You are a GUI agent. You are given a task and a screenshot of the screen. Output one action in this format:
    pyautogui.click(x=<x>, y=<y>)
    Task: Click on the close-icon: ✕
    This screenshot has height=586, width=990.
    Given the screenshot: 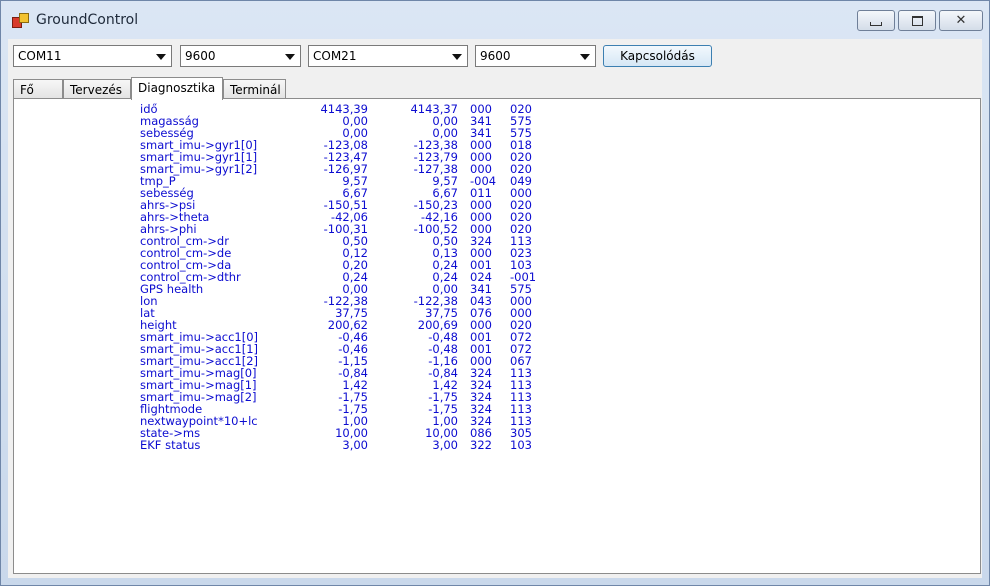 What is the action you would take?
    pyautogui.click(x=961, y=20)
    